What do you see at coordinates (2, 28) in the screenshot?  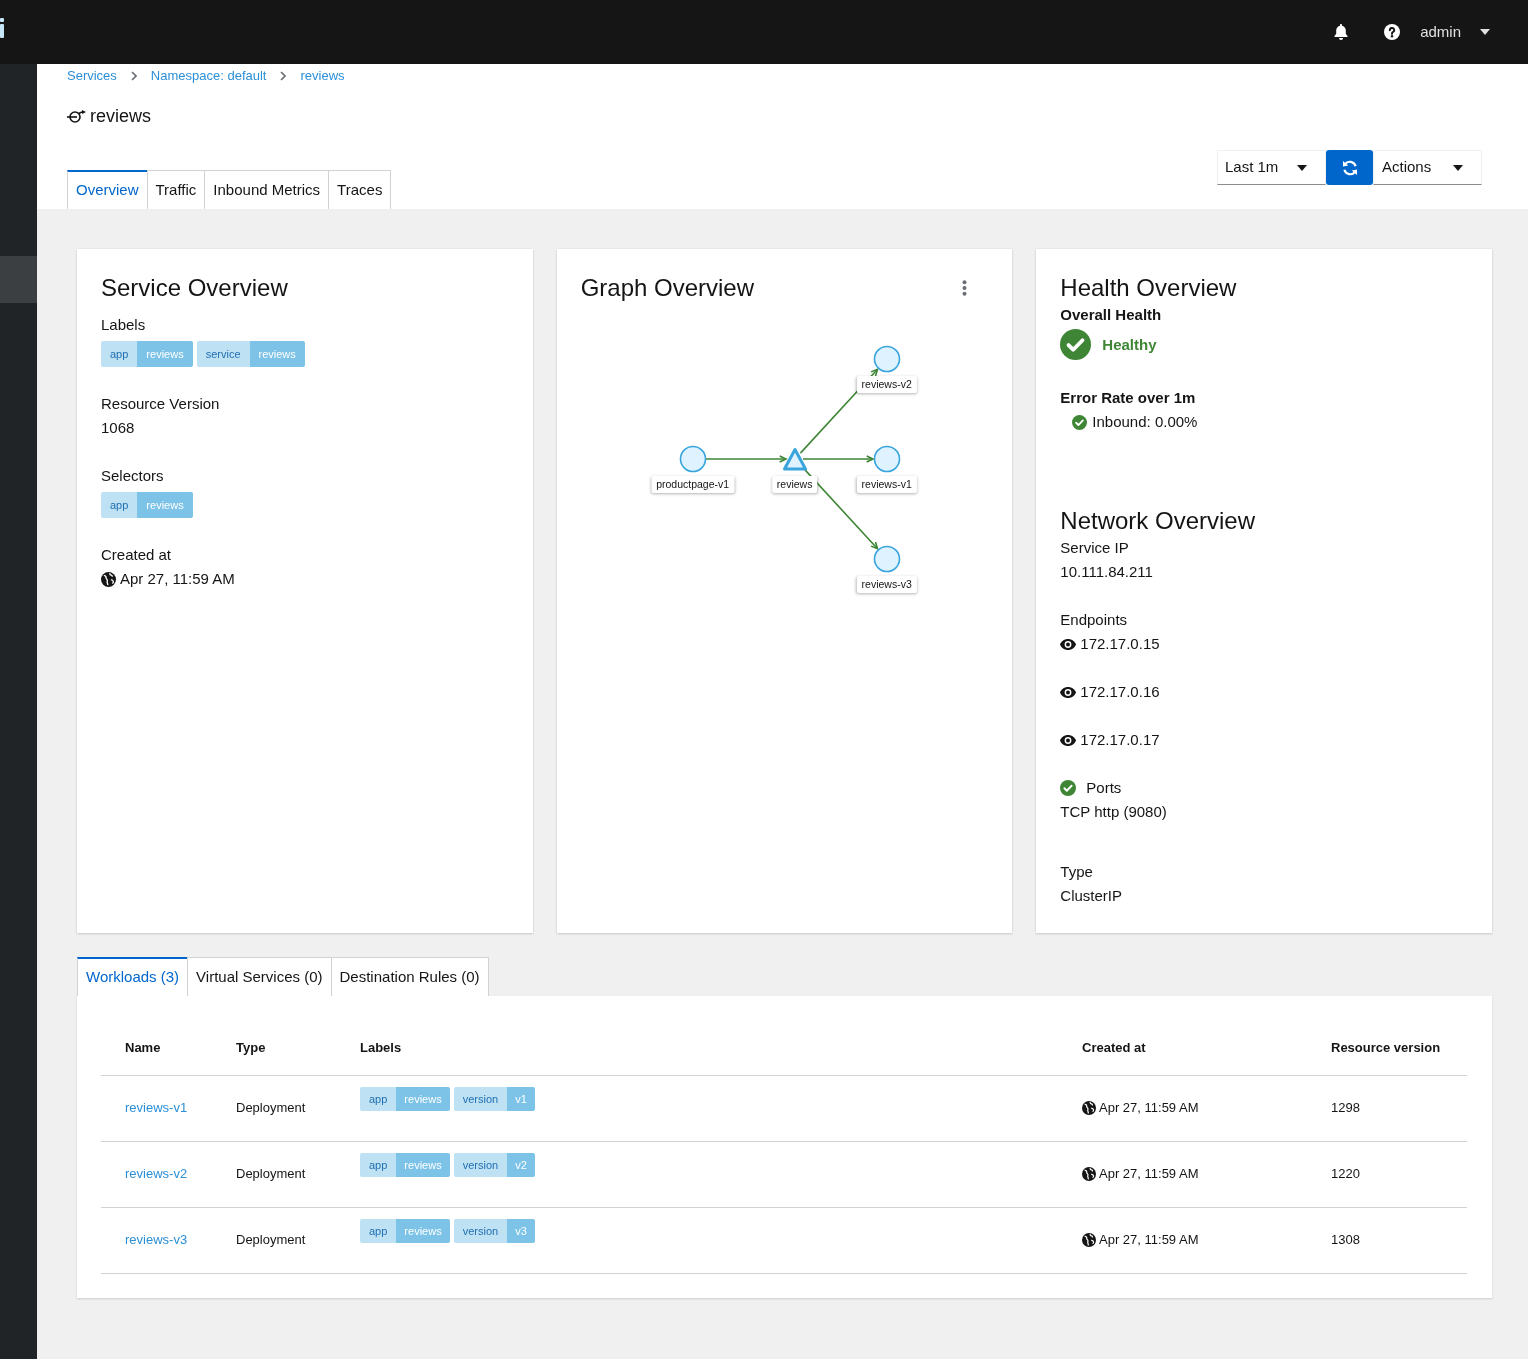 I see `logo-icon` at bounding box center [2, 28].